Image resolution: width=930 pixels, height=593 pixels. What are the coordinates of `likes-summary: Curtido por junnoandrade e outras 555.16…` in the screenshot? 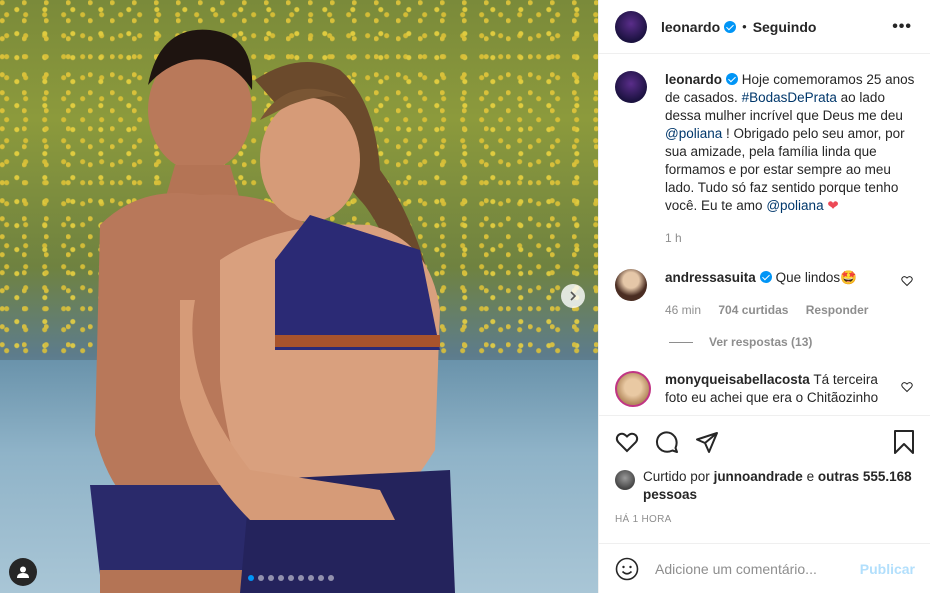 It's located at (765, 486).